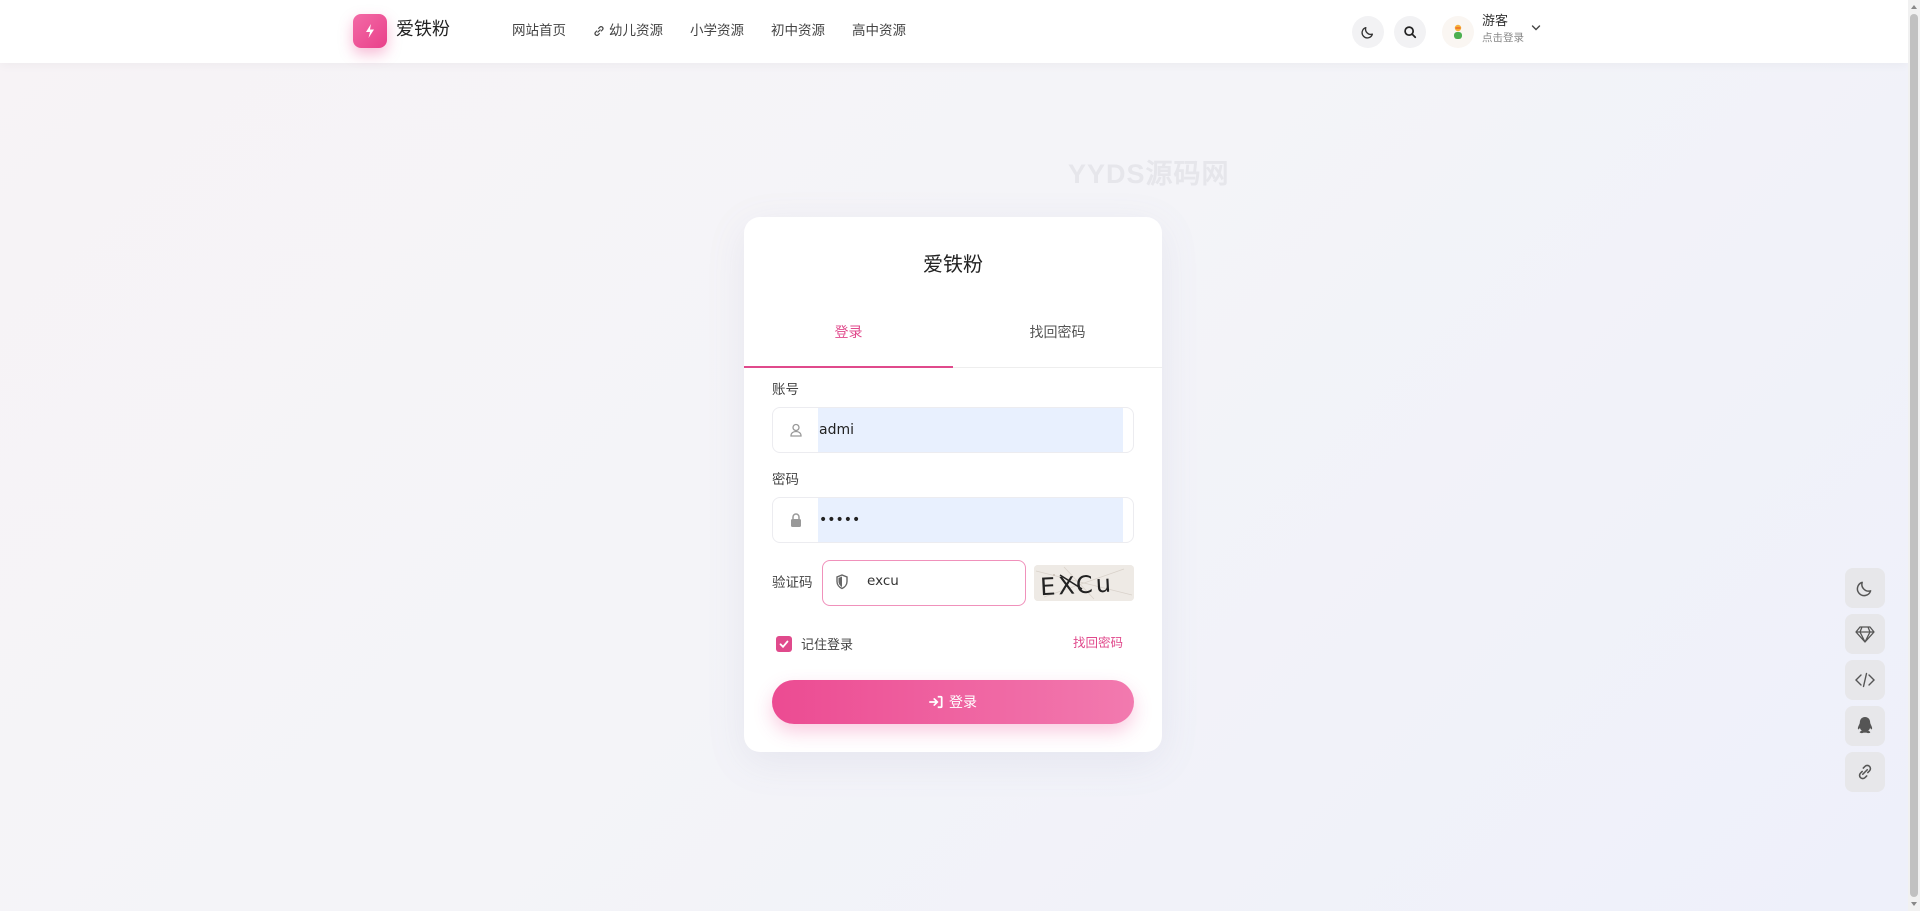 Image resolution: width=1920 pixels, height=911 pixels. I want to click on nav-label: 小学资源, so click(717, 31).